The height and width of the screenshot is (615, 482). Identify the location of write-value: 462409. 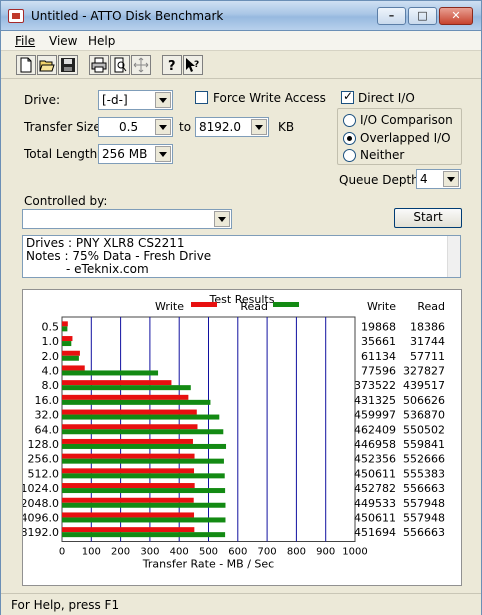
(375, 429).